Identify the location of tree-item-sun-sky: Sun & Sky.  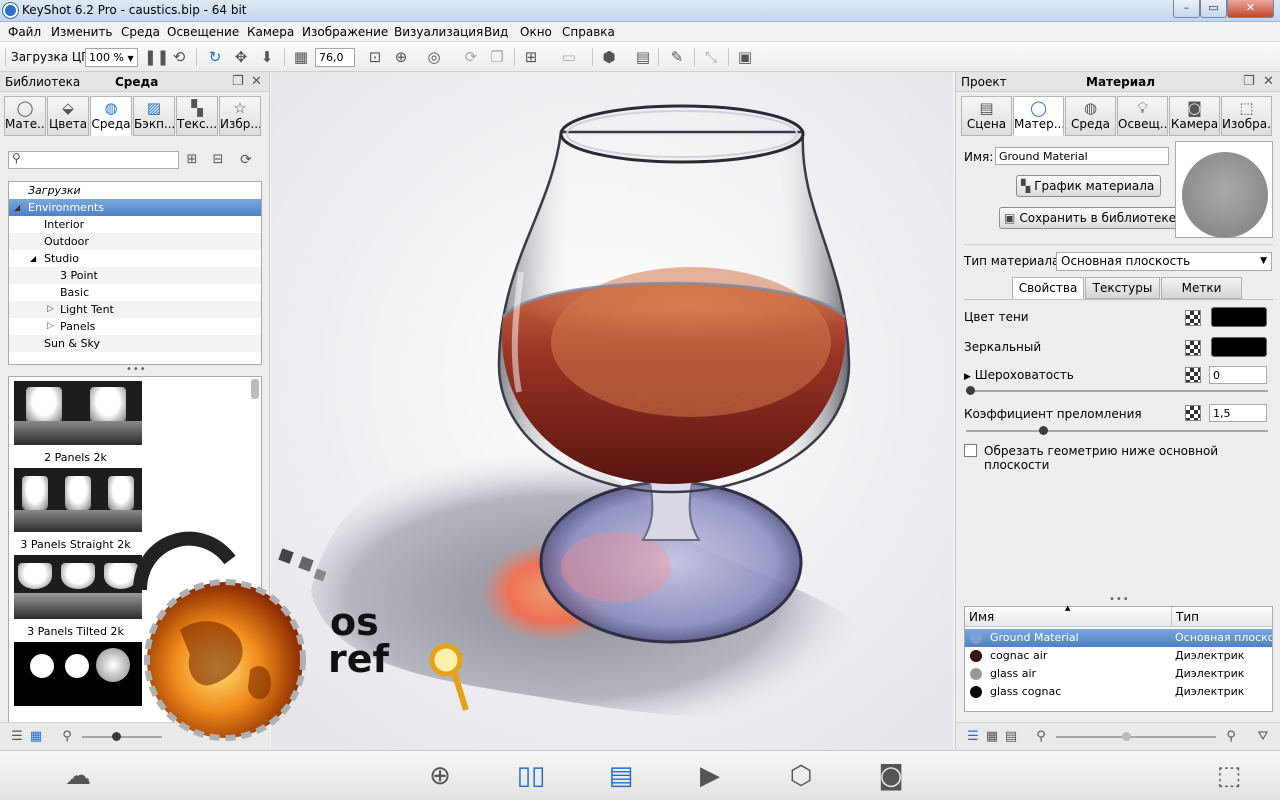
(135, 343).